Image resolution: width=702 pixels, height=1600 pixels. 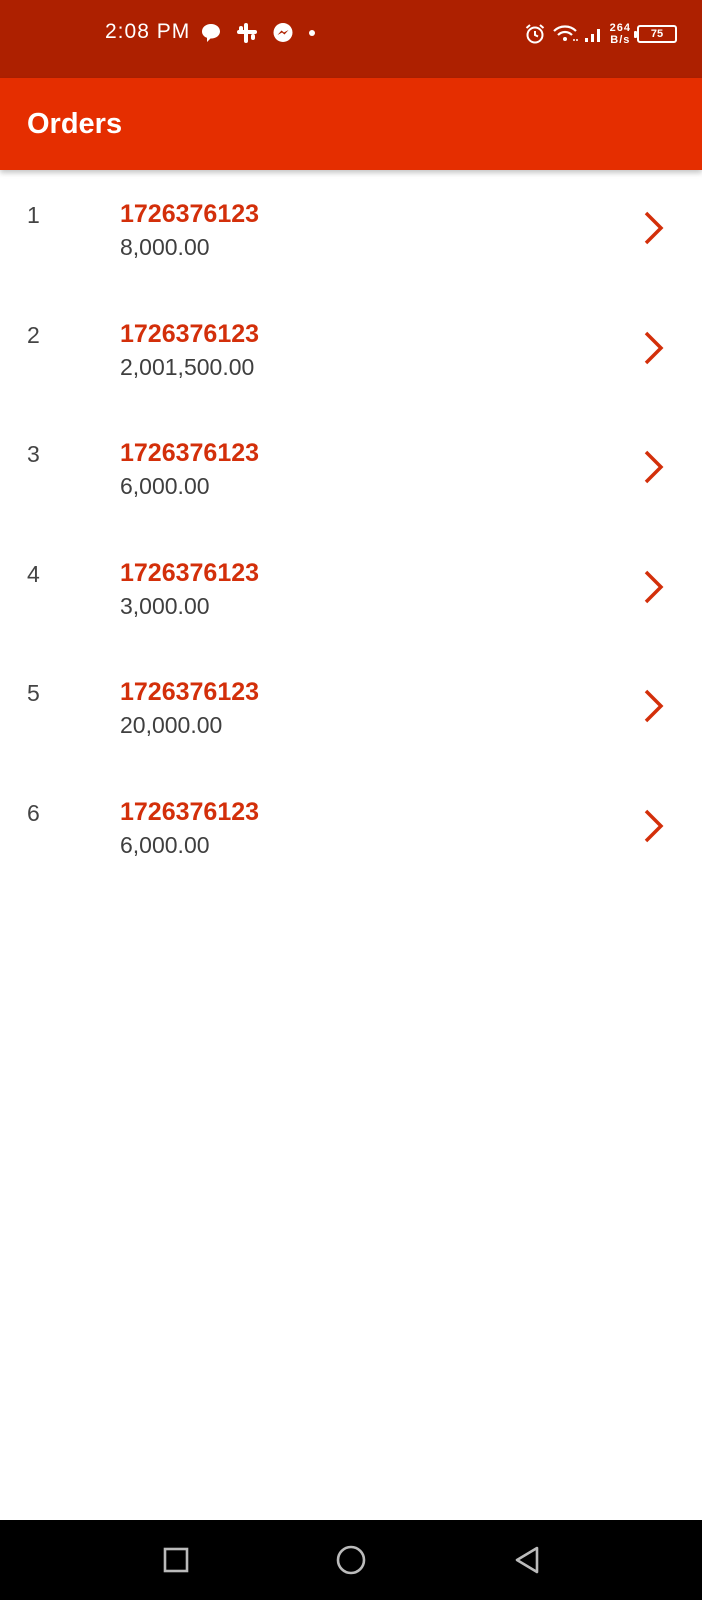 I want to click on order-index: 6, so click(x=33, y=812).